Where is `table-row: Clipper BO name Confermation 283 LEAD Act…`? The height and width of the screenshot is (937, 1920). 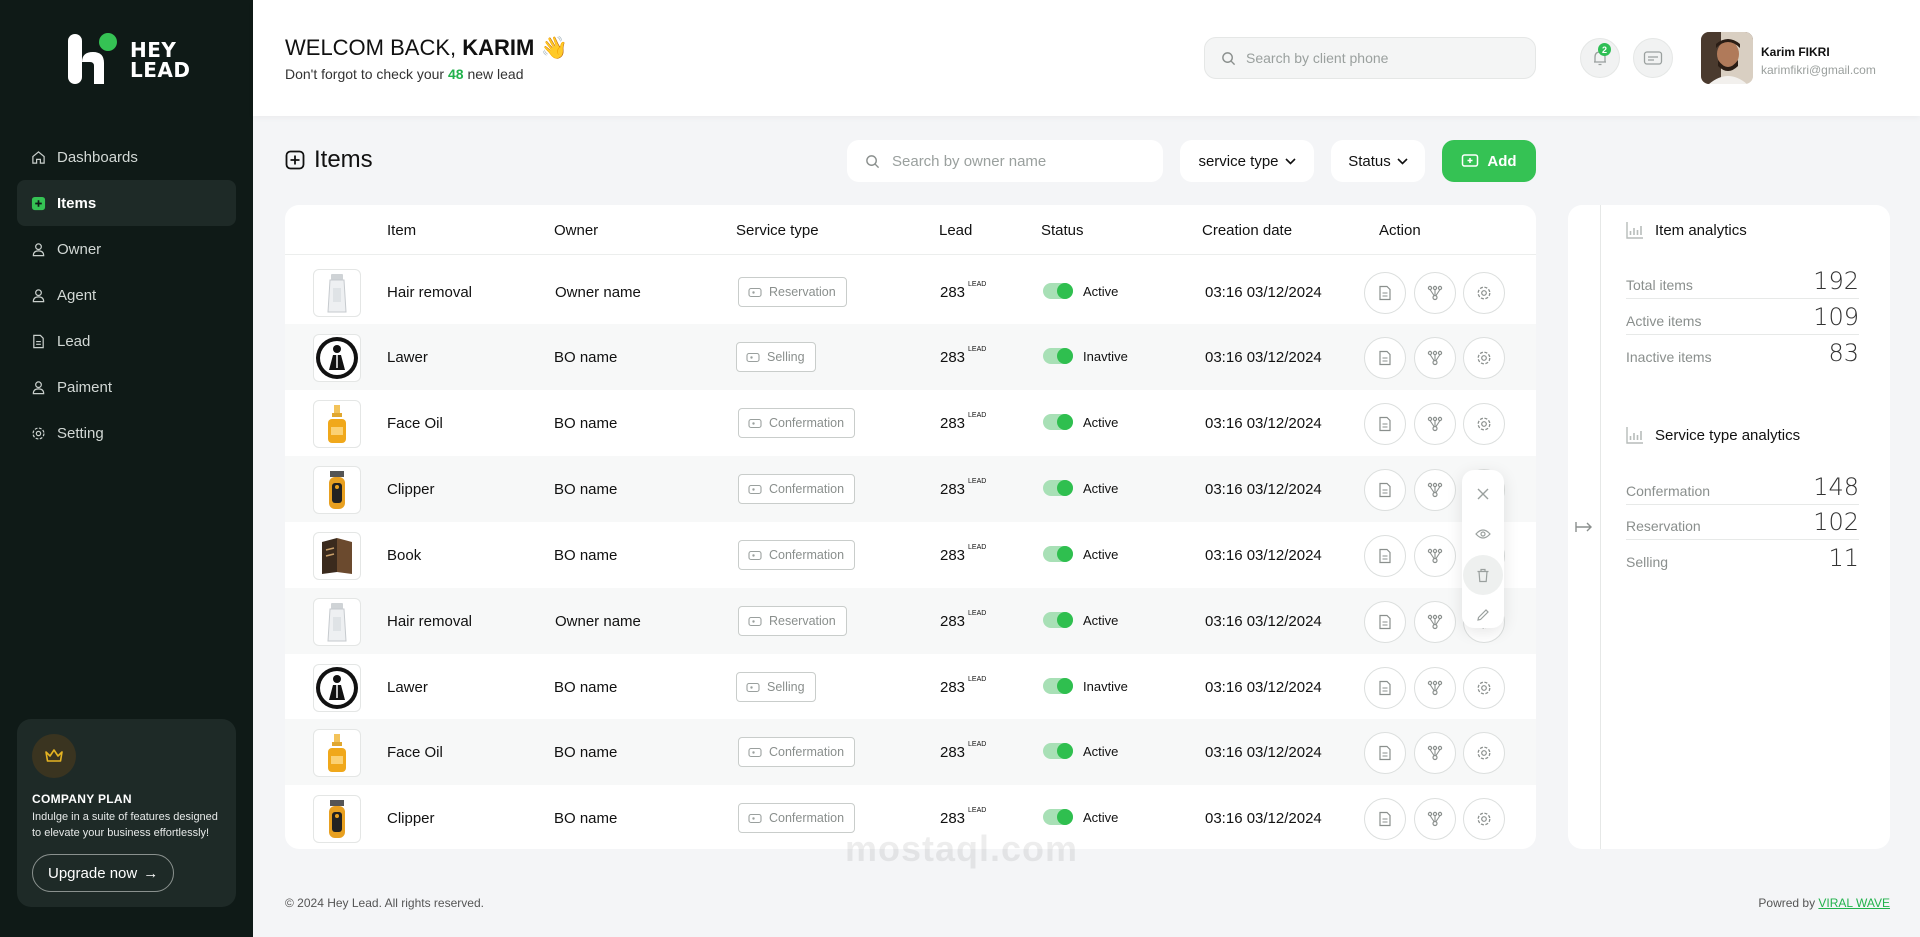 table-row: Clipper BO name Confermation 283 LEAD Act… is located at coordinates (910, 489).